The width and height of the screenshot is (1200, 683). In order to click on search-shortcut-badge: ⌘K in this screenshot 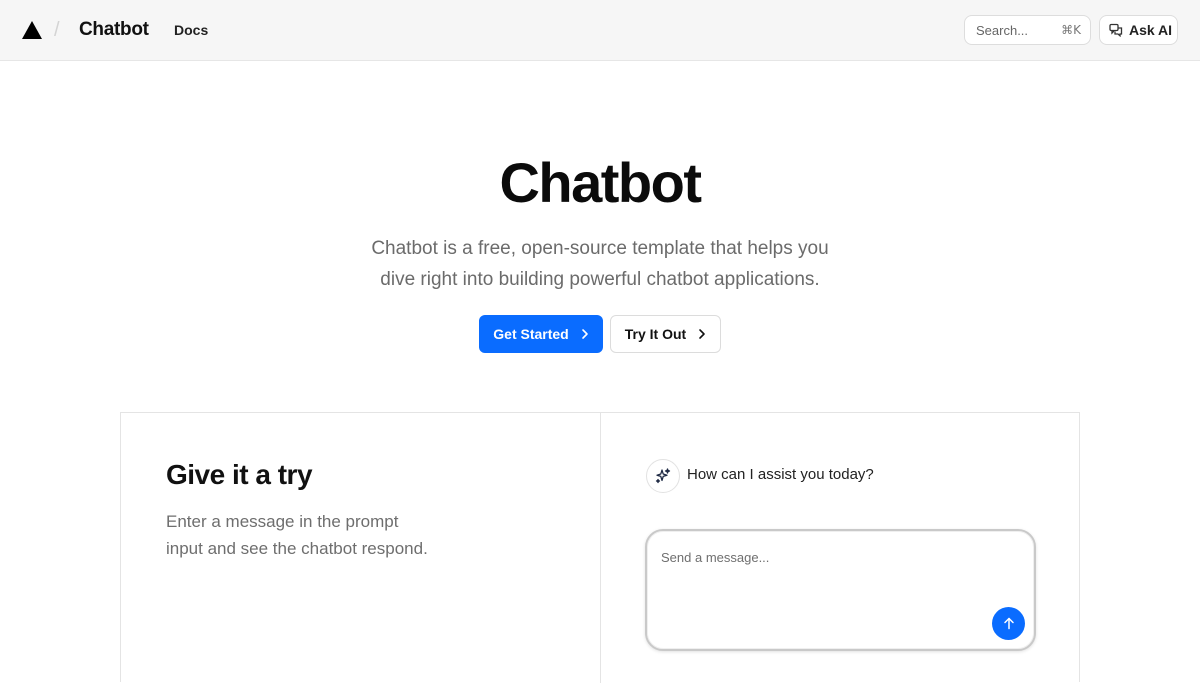, I will do `click(1071, 30)`.